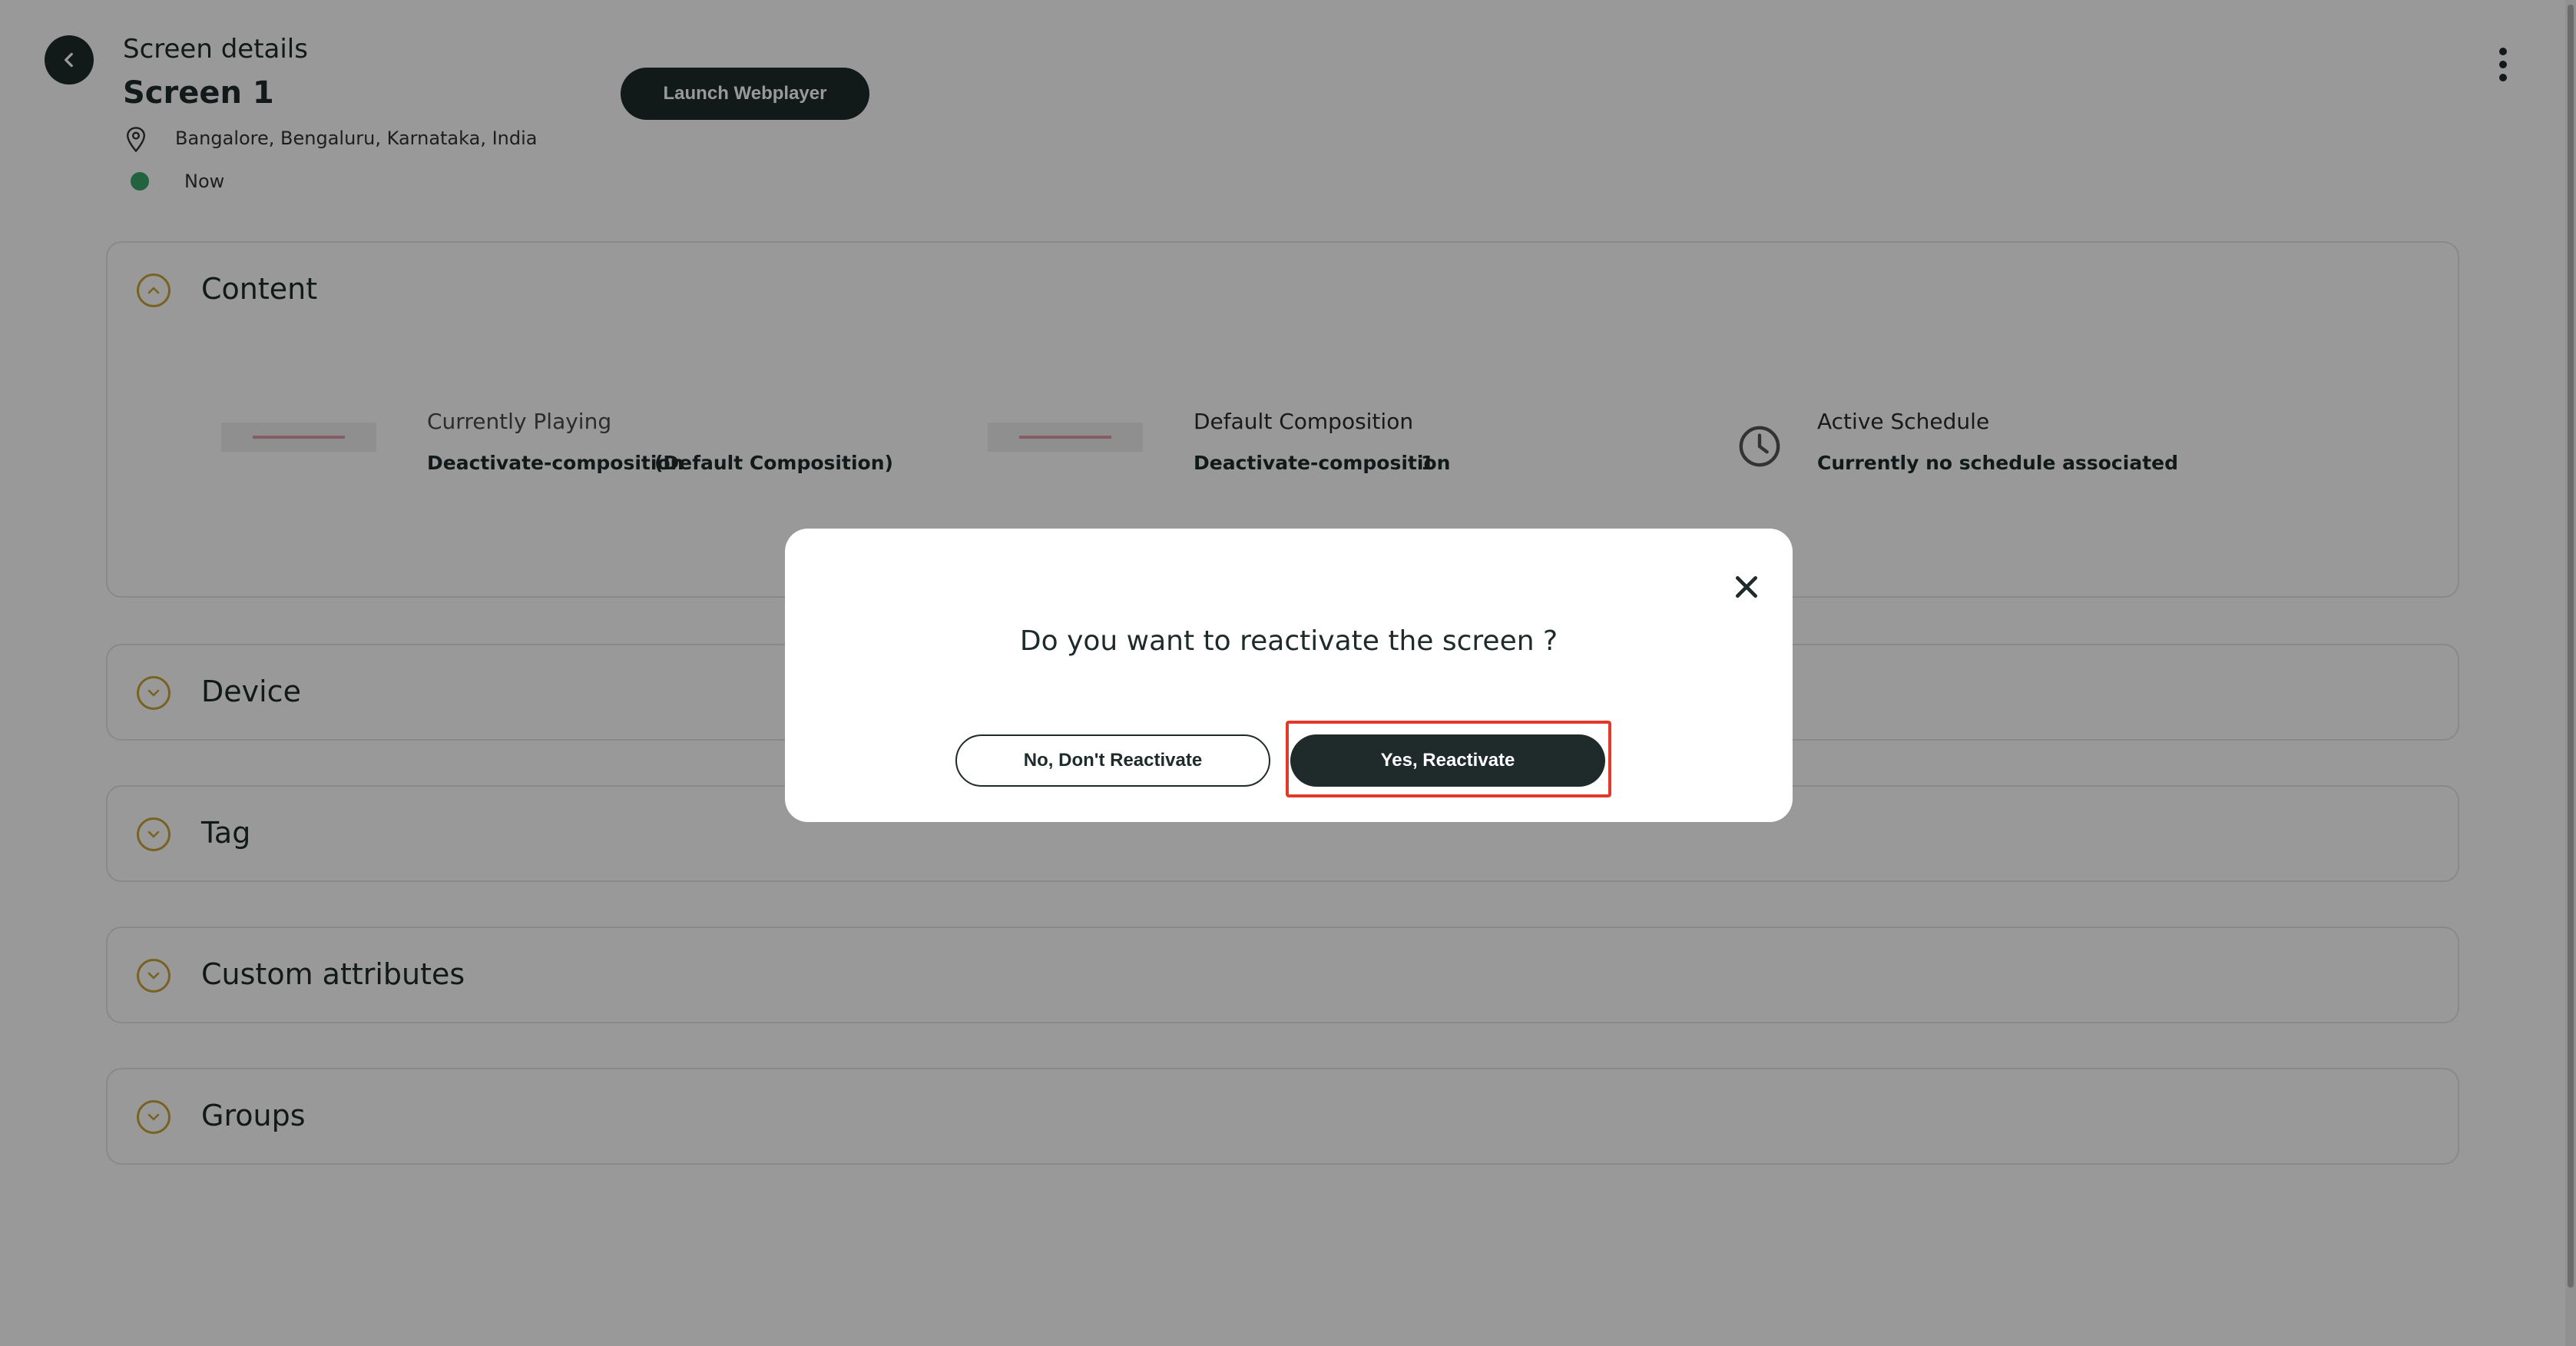 This screenshot has height=1346, width=2576. Describe the element at coordinates (2571, 646) in the screenshot. I see `scrollbar-thumb` at that location.